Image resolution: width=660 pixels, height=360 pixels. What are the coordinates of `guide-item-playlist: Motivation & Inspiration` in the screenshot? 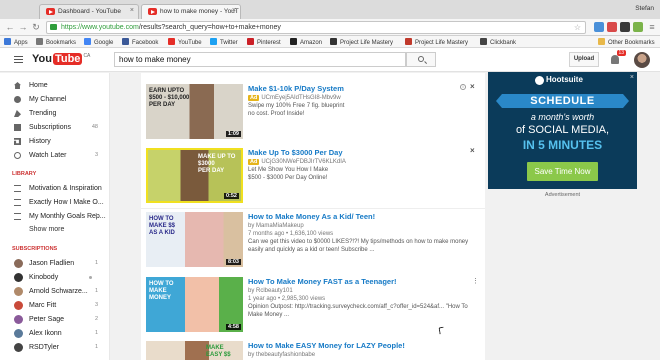 It's located at (55, 188).